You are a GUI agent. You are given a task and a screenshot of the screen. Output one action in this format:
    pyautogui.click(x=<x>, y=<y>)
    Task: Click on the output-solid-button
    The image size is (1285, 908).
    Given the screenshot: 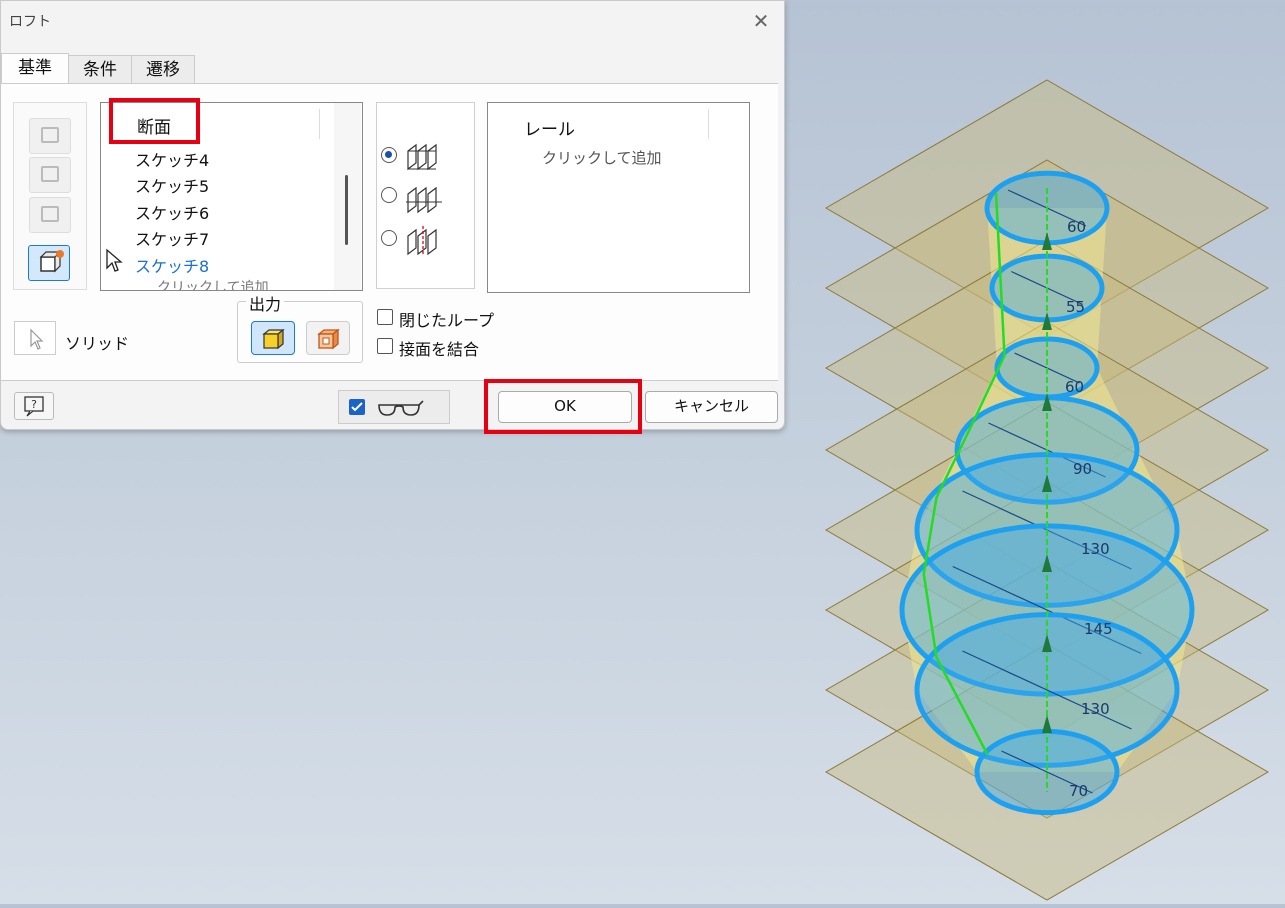 What is the action you would take?
    pyautogui.click(x=273, y=338)
    